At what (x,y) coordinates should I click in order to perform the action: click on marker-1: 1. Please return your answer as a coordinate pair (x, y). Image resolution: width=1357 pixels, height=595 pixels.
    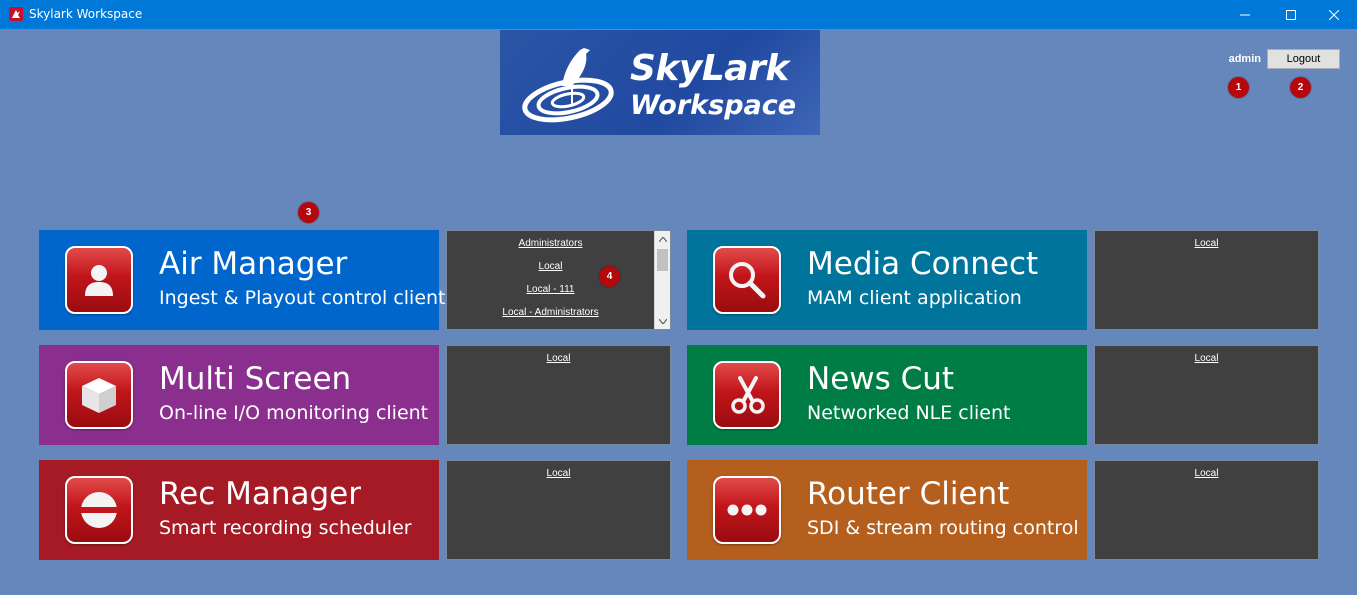
    Looking at the image, I should click on (1238, 87).